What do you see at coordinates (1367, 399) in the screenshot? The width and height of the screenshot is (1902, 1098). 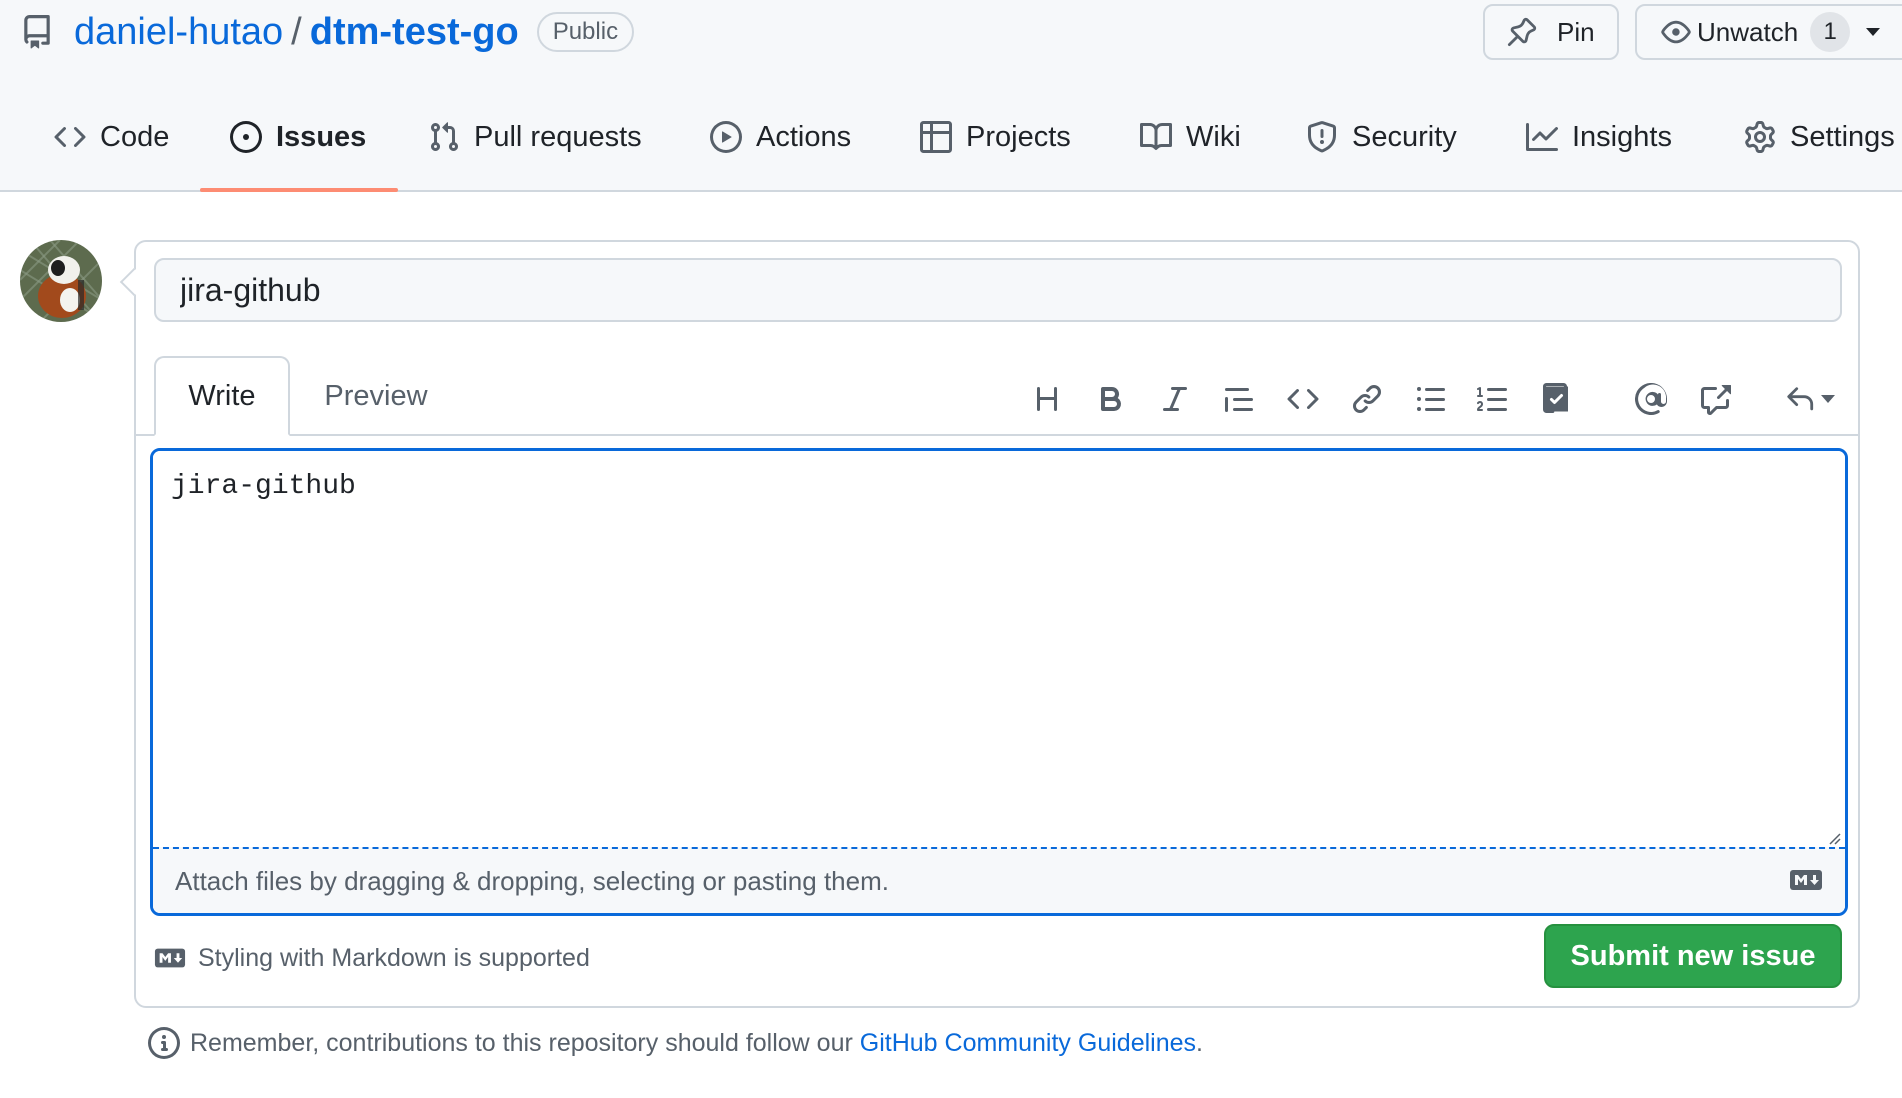 I see `link-icon` at bounding box center [1367, 399].